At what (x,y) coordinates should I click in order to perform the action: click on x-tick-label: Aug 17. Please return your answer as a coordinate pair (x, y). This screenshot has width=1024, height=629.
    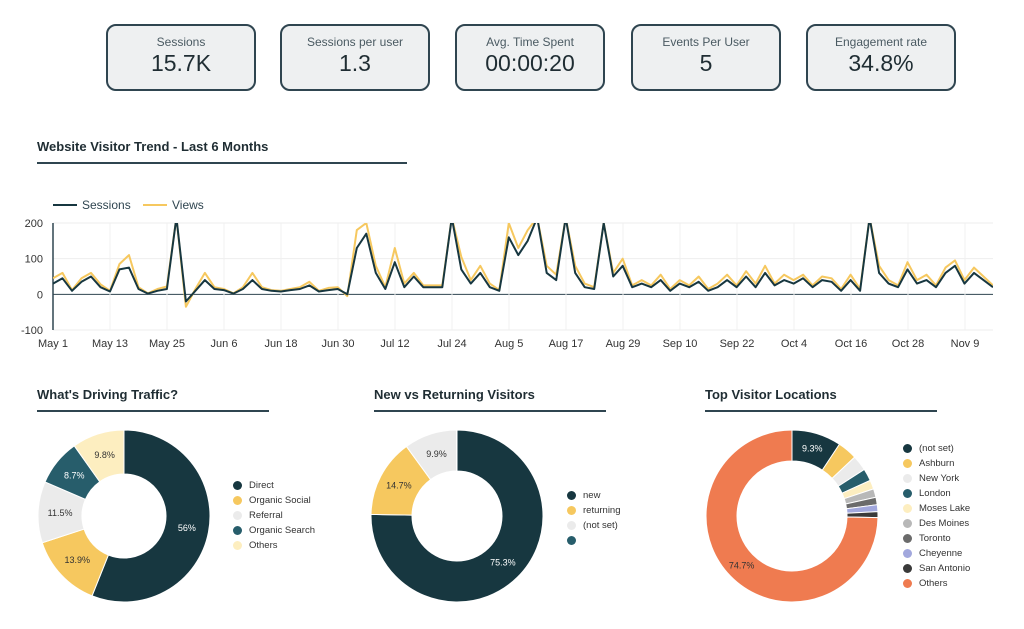
    Looking at the image, I should click on (566, 344).